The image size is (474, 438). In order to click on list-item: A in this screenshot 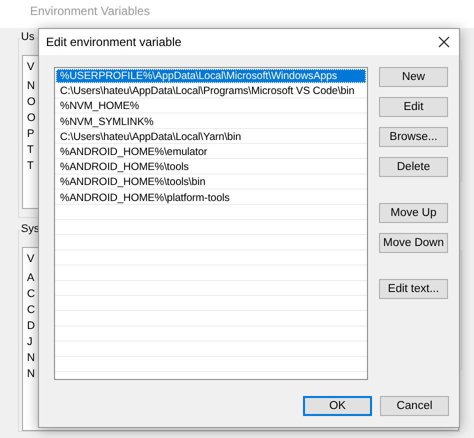, I will do `click(30, 278)`.